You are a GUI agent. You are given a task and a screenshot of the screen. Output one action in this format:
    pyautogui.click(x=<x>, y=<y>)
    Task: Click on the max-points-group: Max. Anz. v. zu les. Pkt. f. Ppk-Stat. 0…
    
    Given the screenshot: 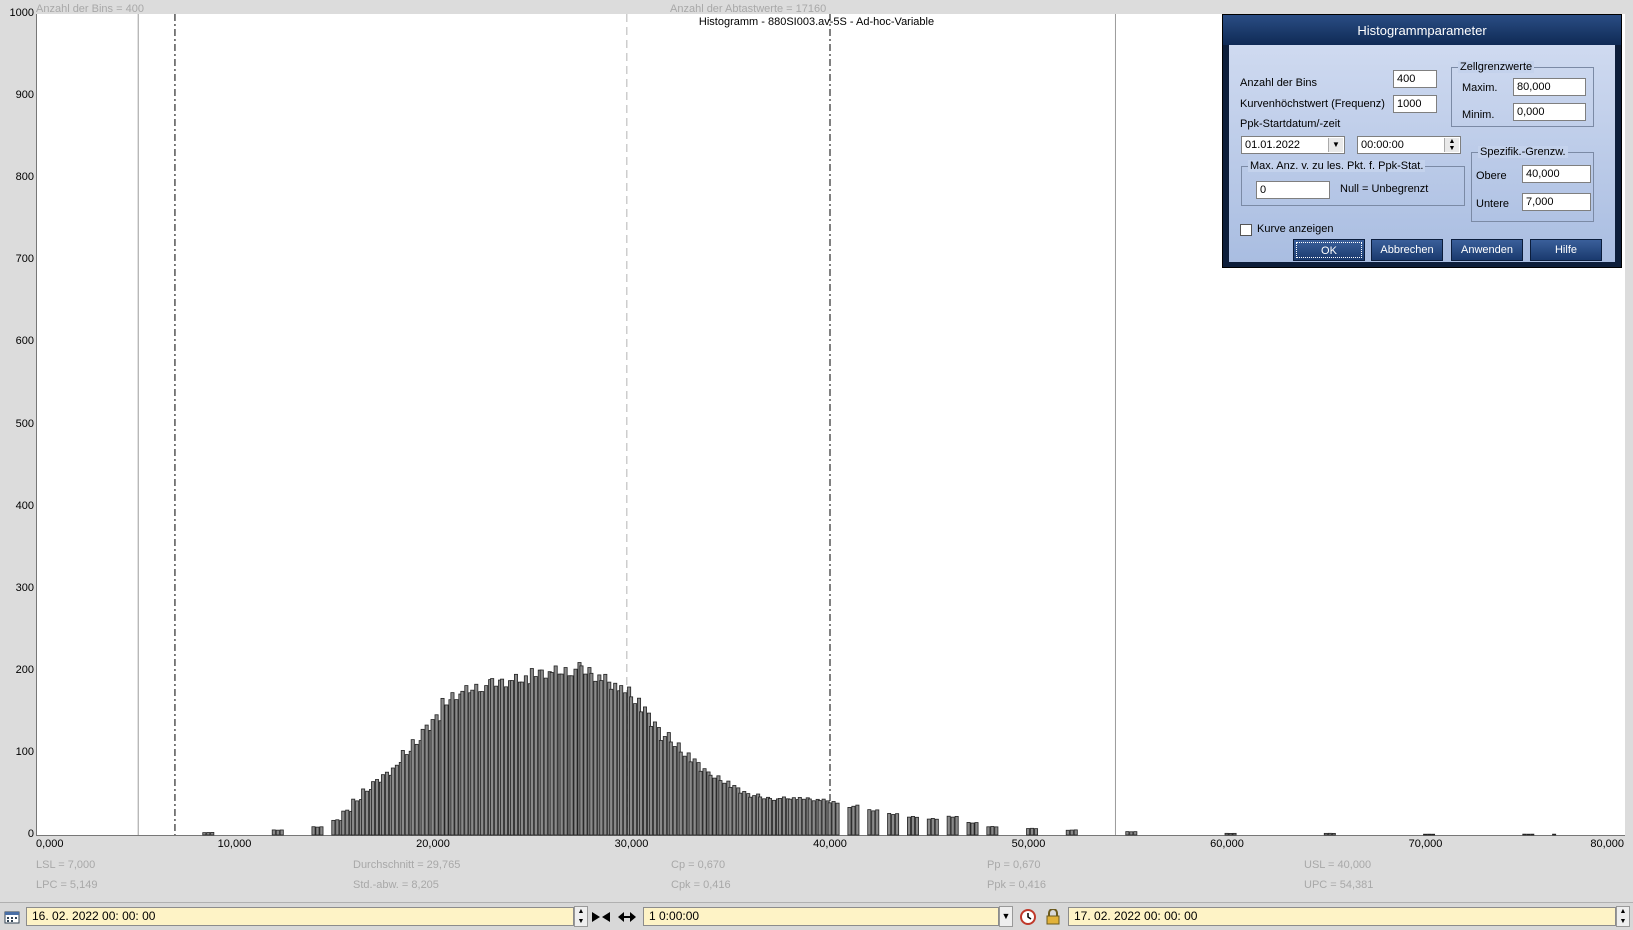 What is the action you would take?
    pyautogui.click(x=1353, y=183)
    